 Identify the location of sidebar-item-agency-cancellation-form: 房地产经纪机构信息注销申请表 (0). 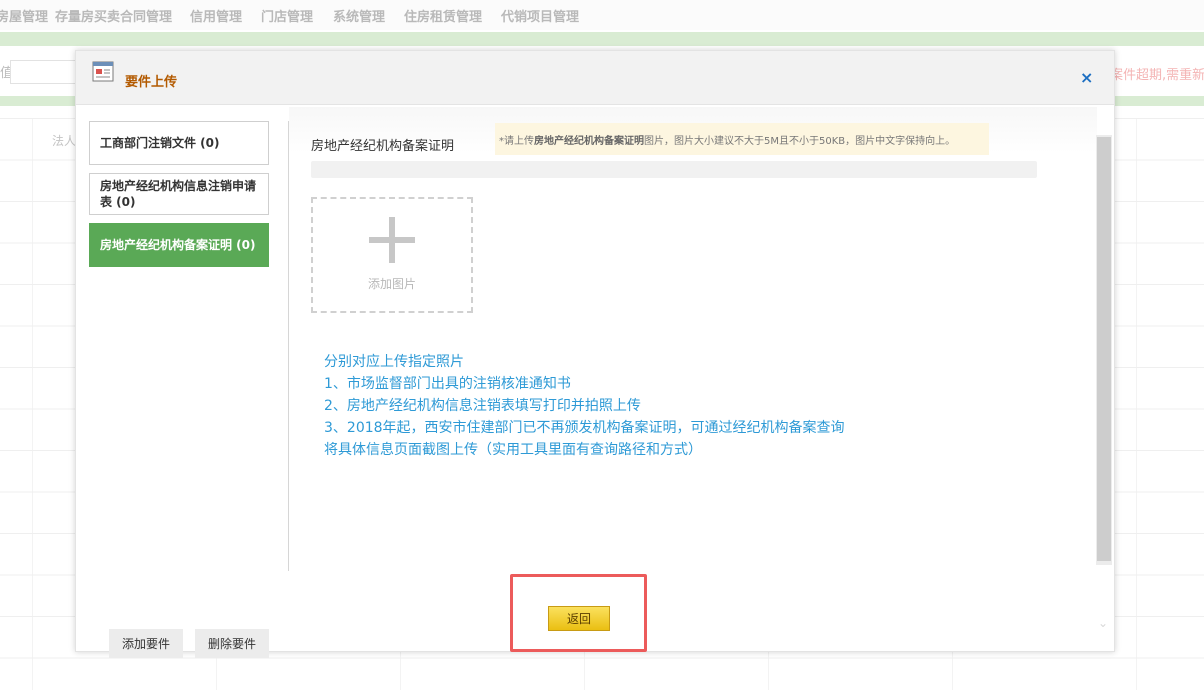
(179, 194).